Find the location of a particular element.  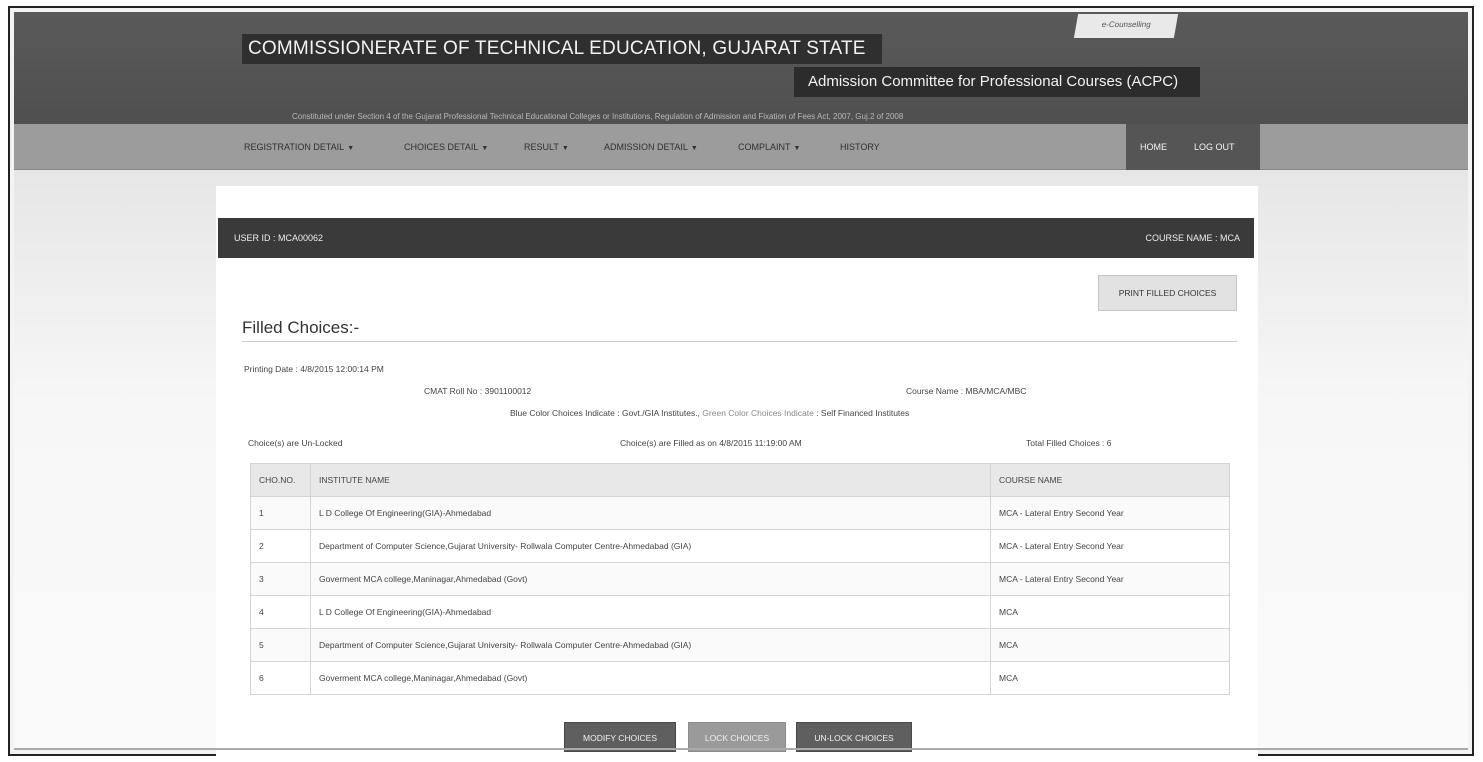

nav-right-group: HOME LOG OUT is located at coordinates (1193, 147).